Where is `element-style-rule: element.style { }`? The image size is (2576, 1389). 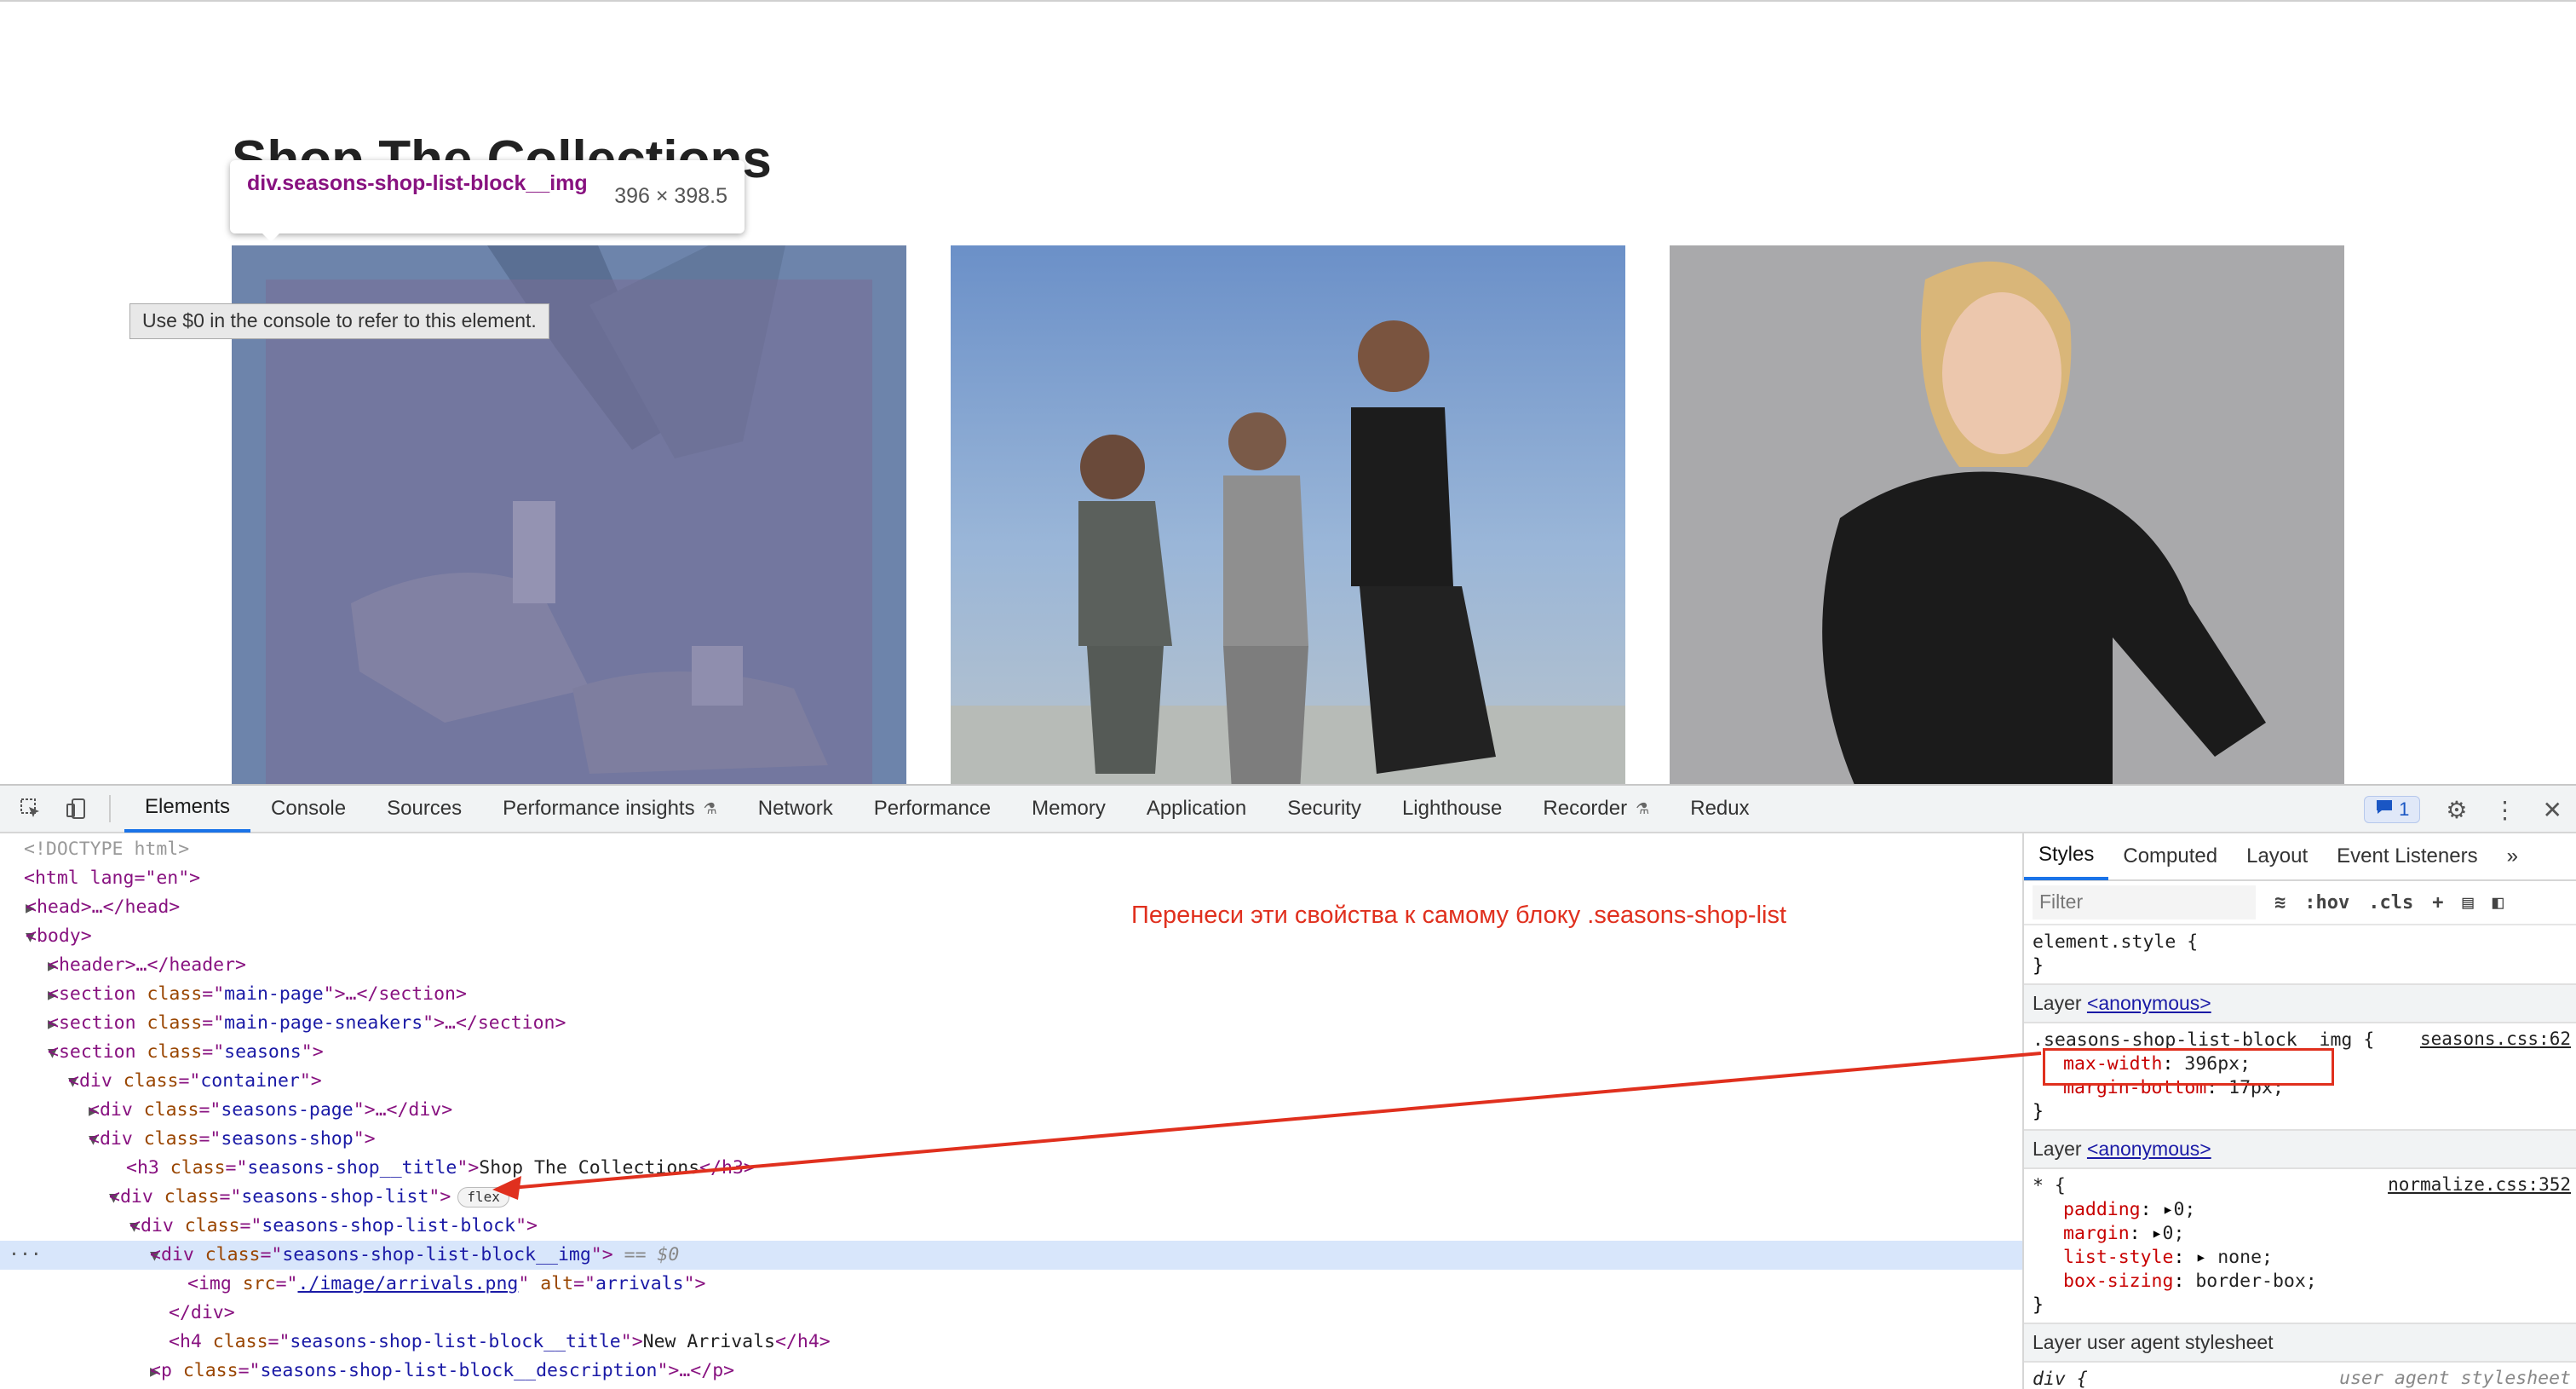
element-style-rule: element.style { } is located at coordinates (2300, 955).